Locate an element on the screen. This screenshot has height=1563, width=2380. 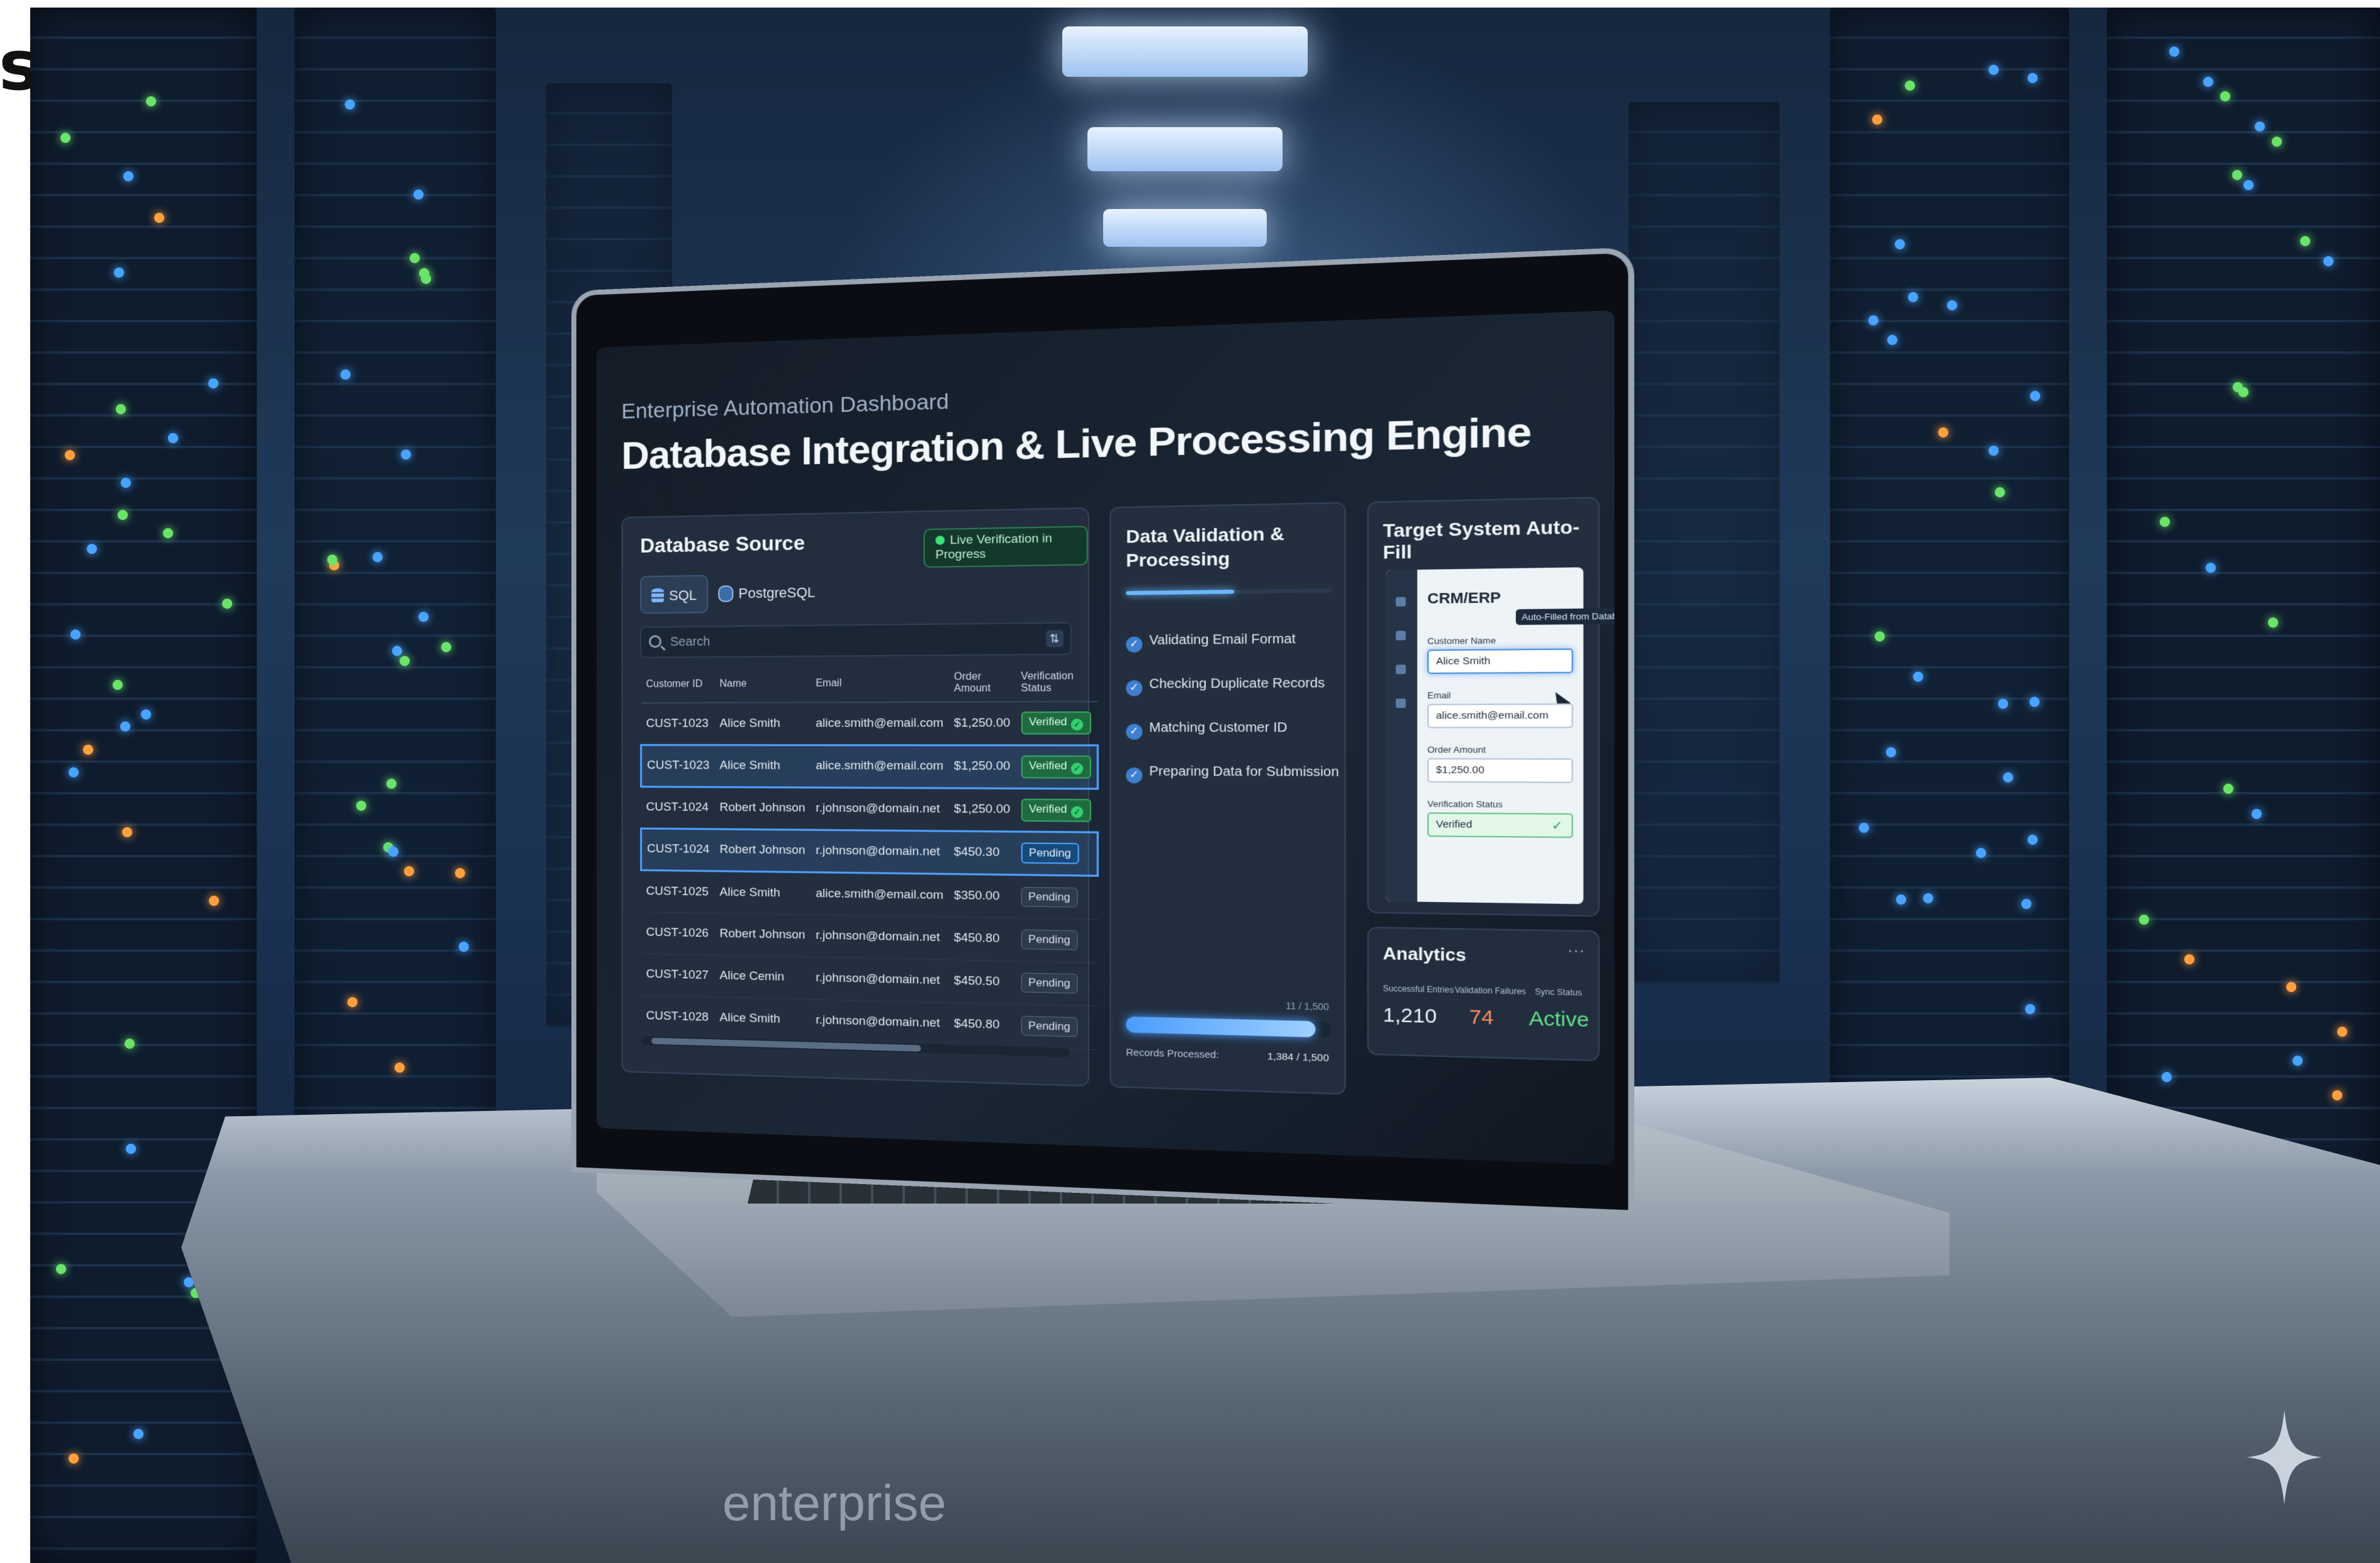
metric-label: Successful Entries is located at coordinates (1418, 989).